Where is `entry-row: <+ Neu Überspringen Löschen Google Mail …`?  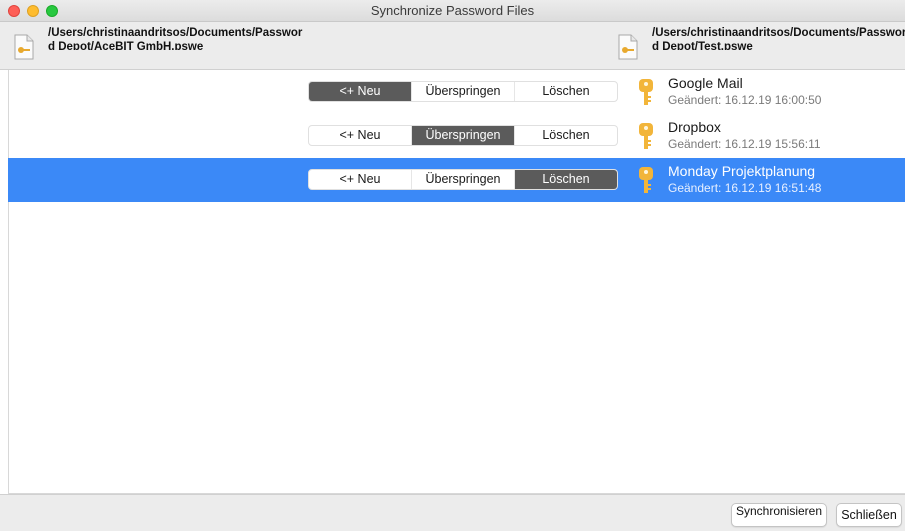
entry-row: <+ Neu Überspringen Löschen Google Mail … is located at coordinates (456, 92).